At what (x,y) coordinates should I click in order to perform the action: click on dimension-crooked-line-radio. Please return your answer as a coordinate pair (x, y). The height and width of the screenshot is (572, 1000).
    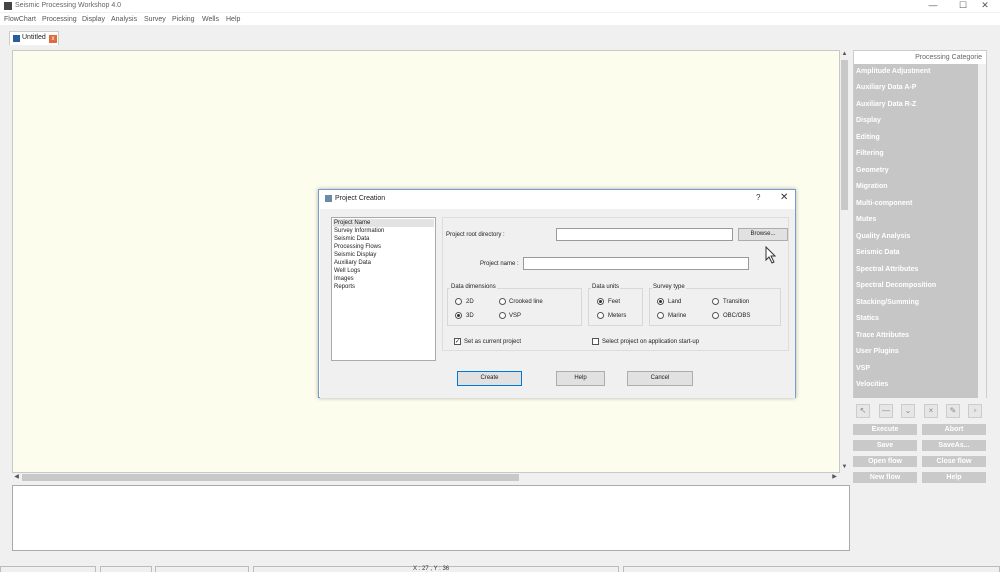
    Looking at the image, I should click on (502, 301).